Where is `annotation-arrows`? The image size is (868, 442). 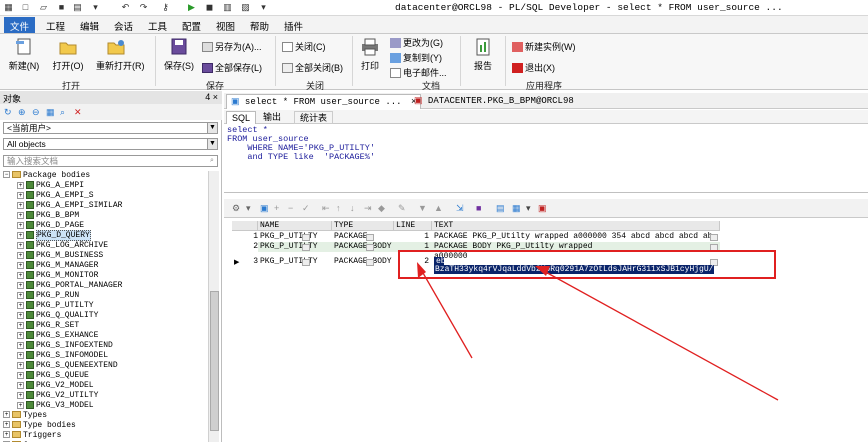 annotation-arrows is located at coordinates (598, 331).